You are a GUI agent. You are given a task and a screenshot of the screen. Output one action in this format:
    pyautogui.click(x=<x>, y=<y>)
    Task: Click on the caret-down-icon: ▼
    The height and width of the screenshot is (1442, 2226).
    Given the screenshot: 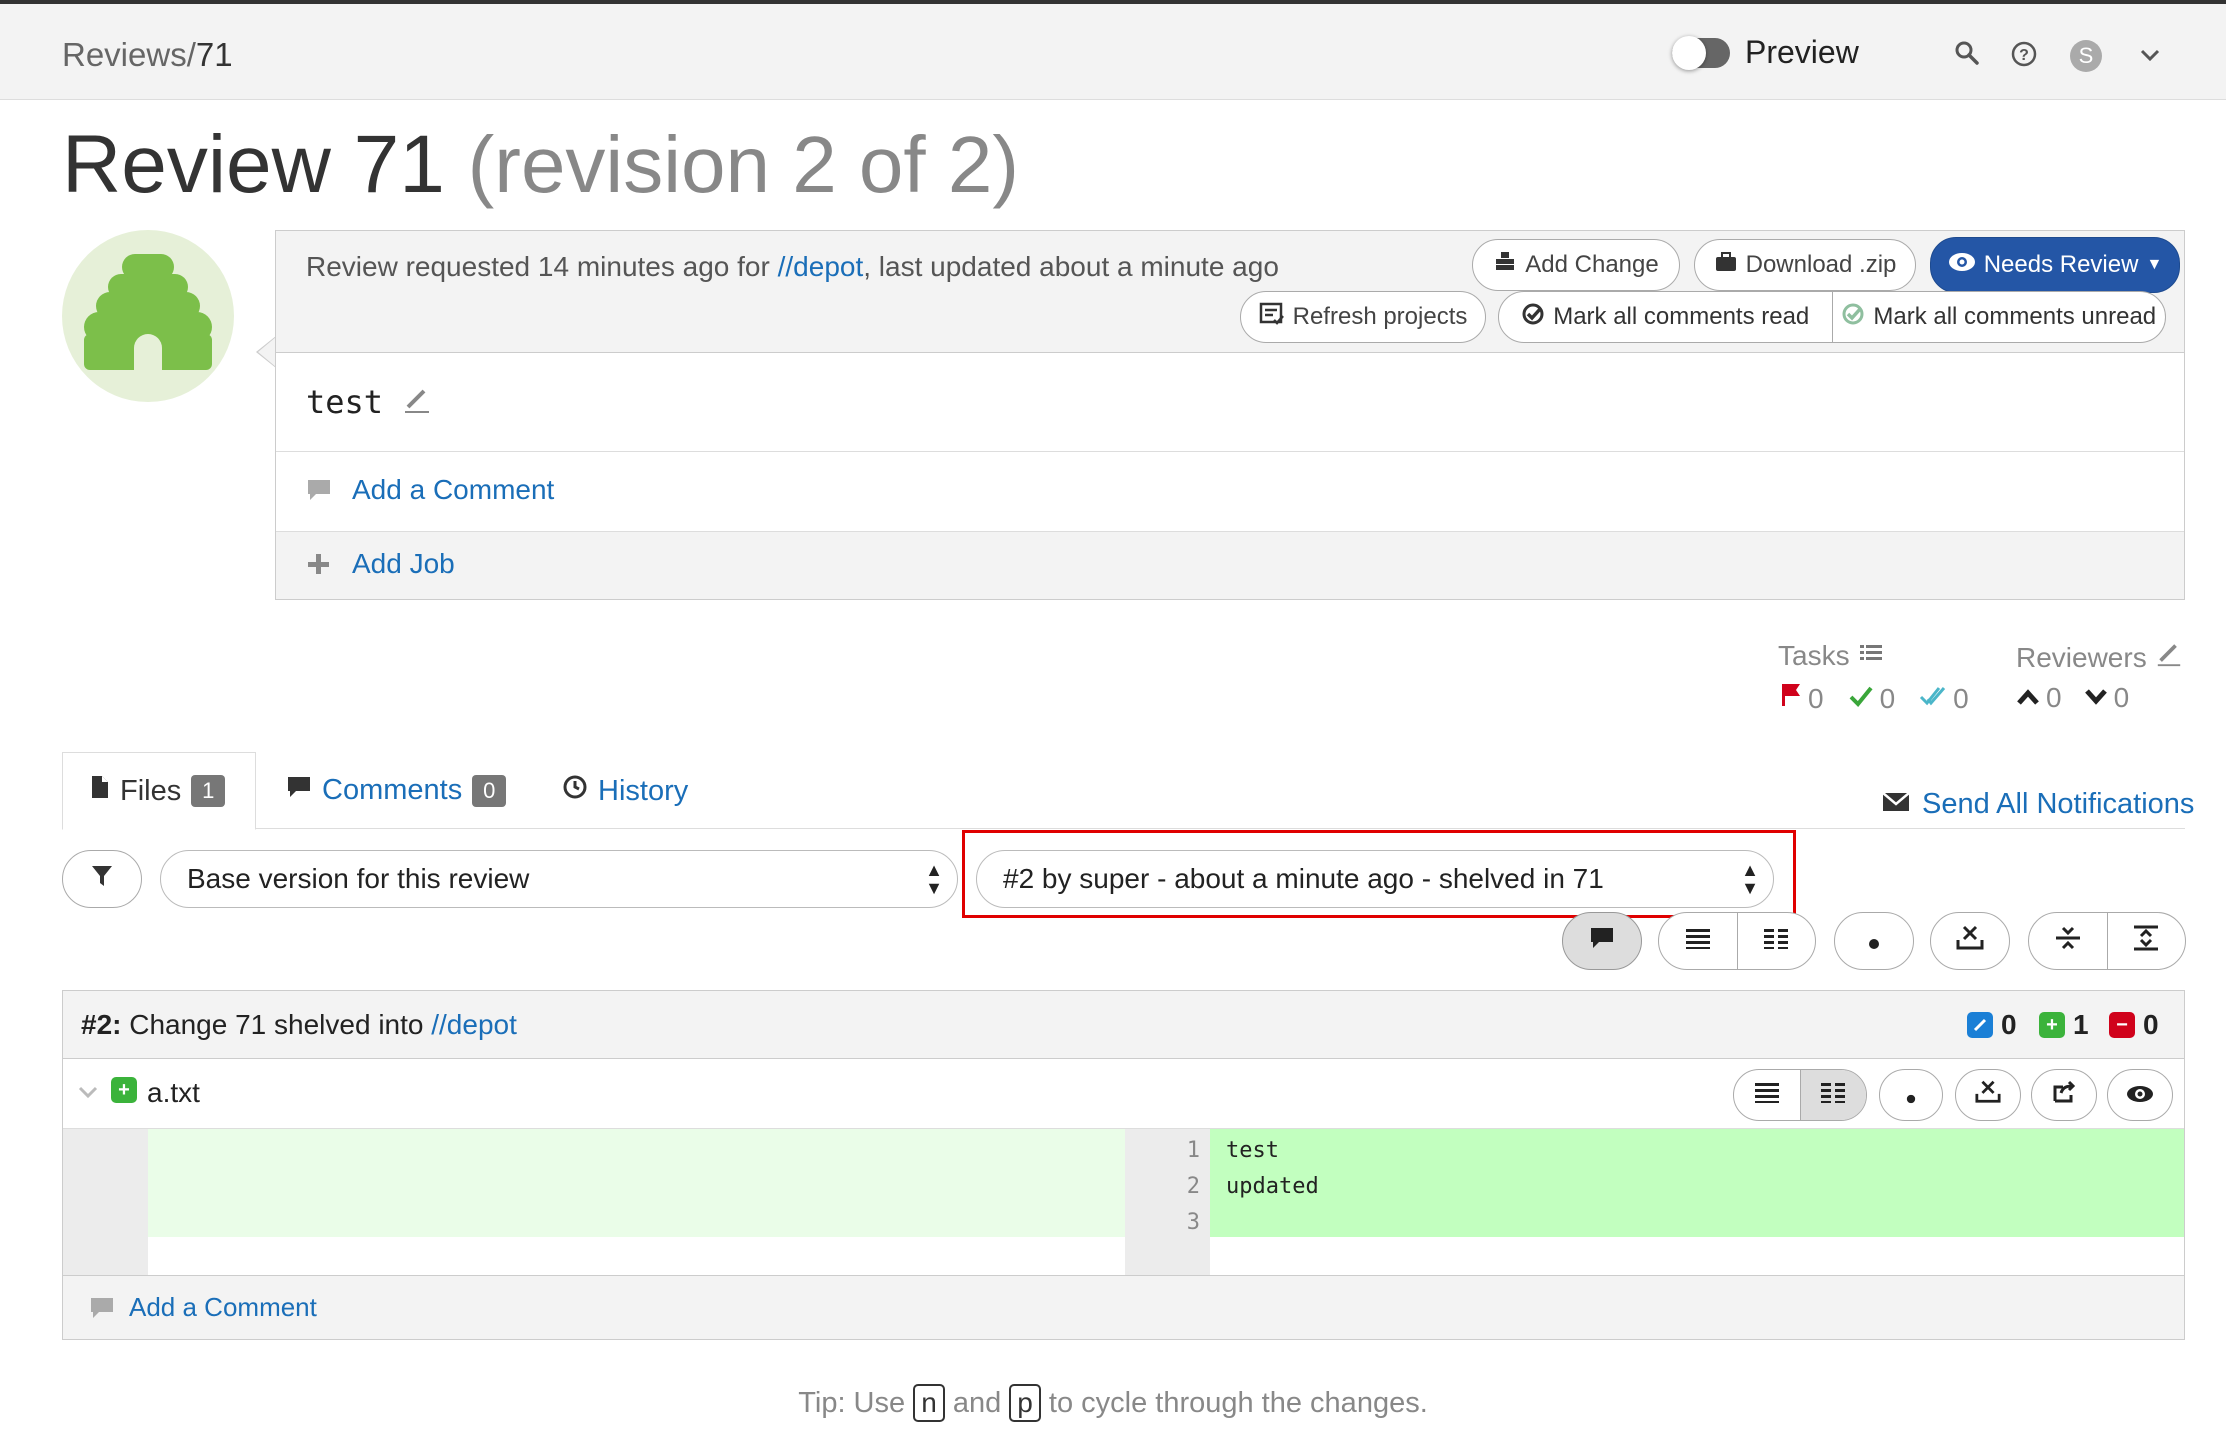 What is the action you would take?
    pyautogui.click(x=2154, y=264)
    